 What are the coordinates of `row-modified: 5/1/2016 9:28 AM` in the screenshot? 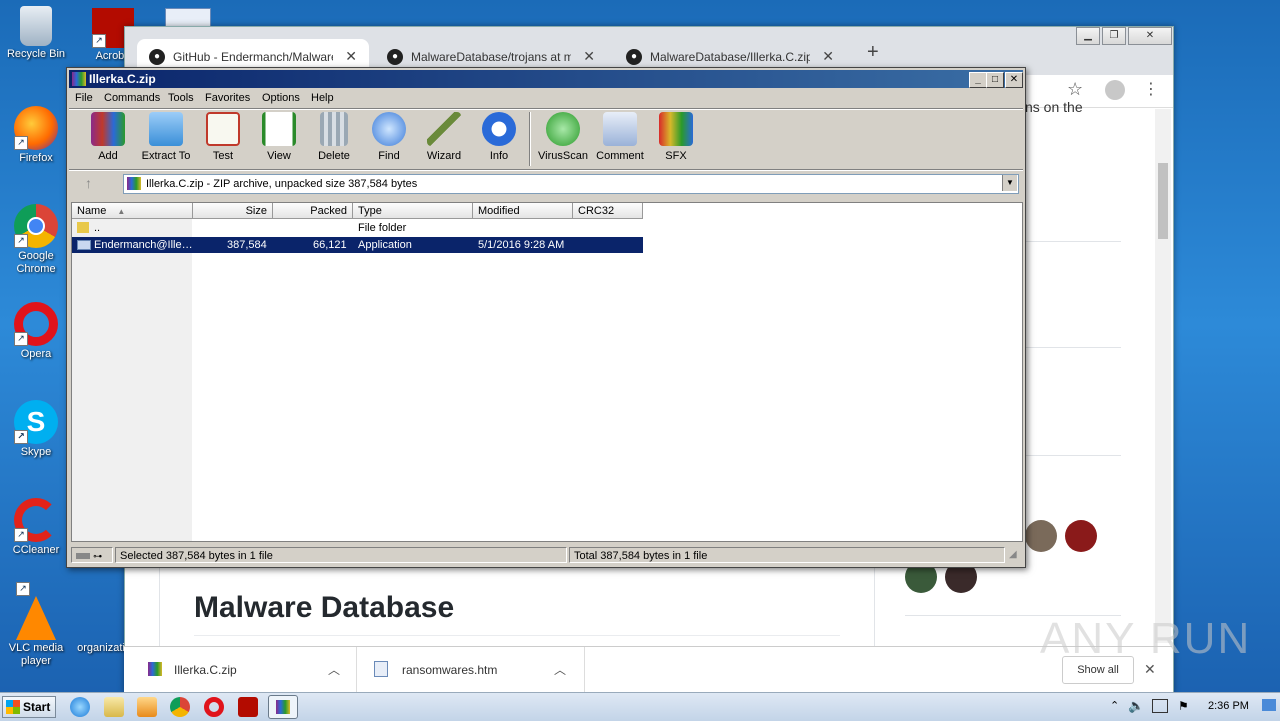 It's located at (521, 245).